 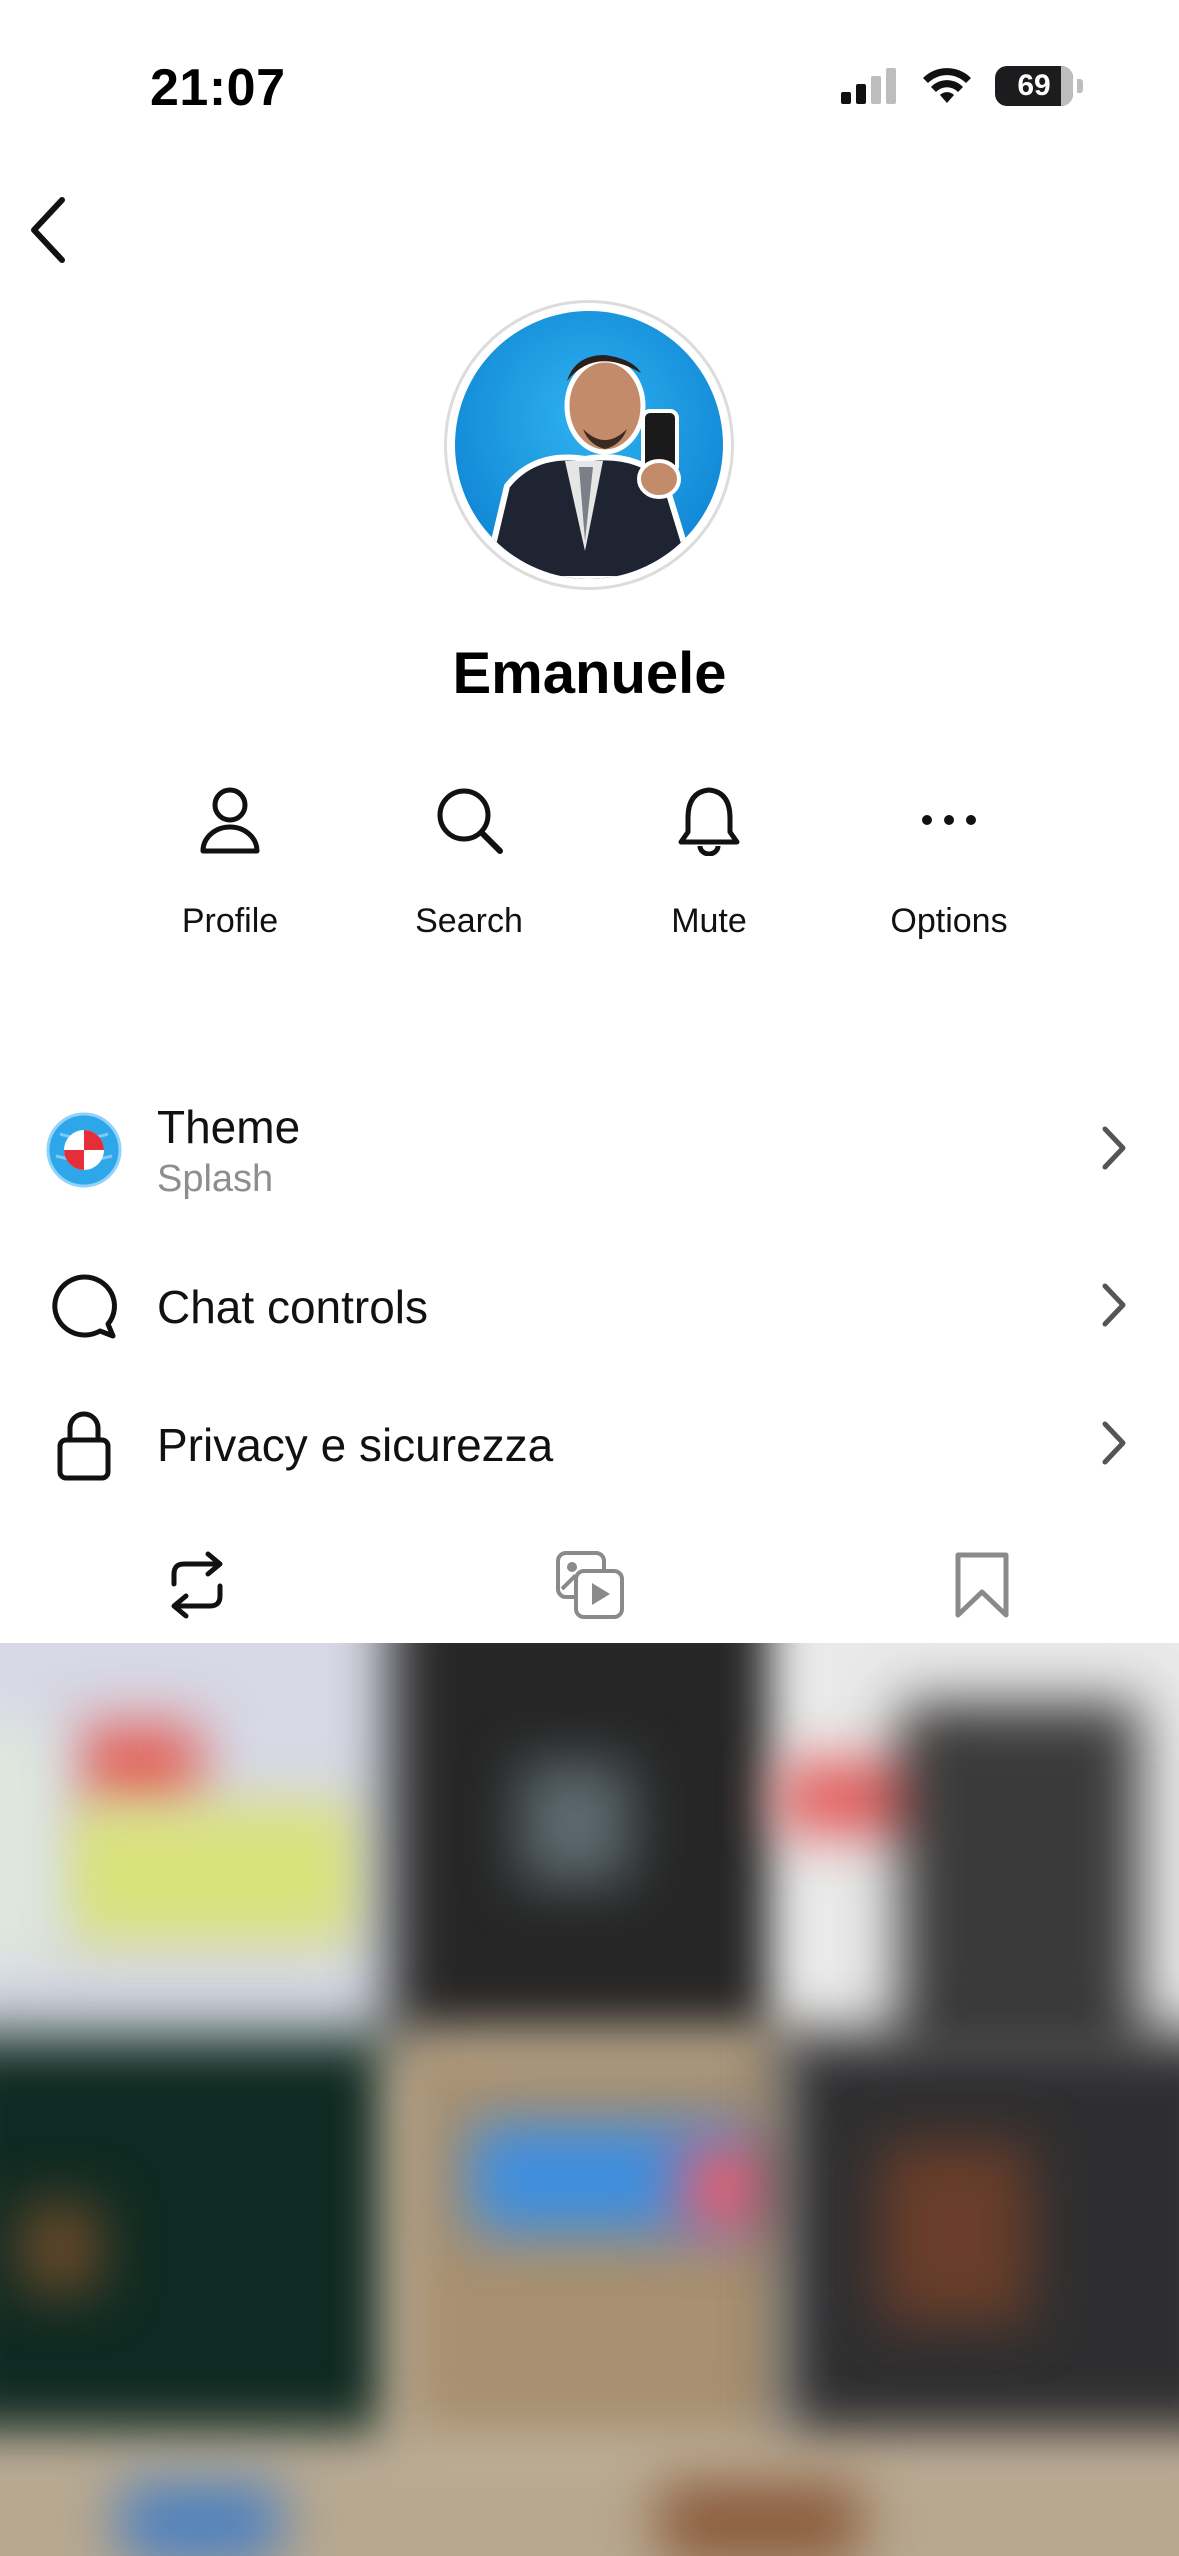 I want to click on status-time: 21:07, so click(x=218, y=88).